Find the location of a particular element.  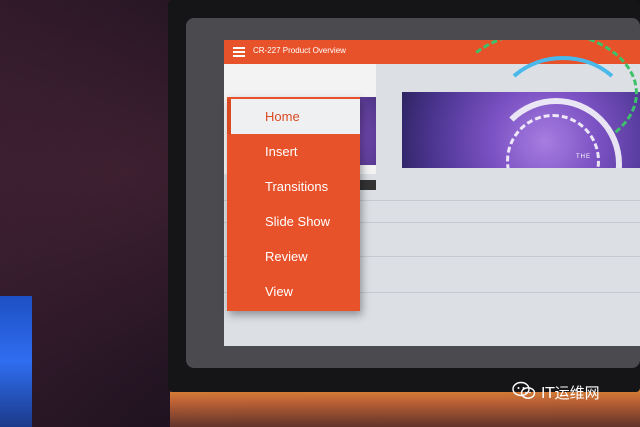

menu-item-insert: Insert is located at coordinates (293, 151).